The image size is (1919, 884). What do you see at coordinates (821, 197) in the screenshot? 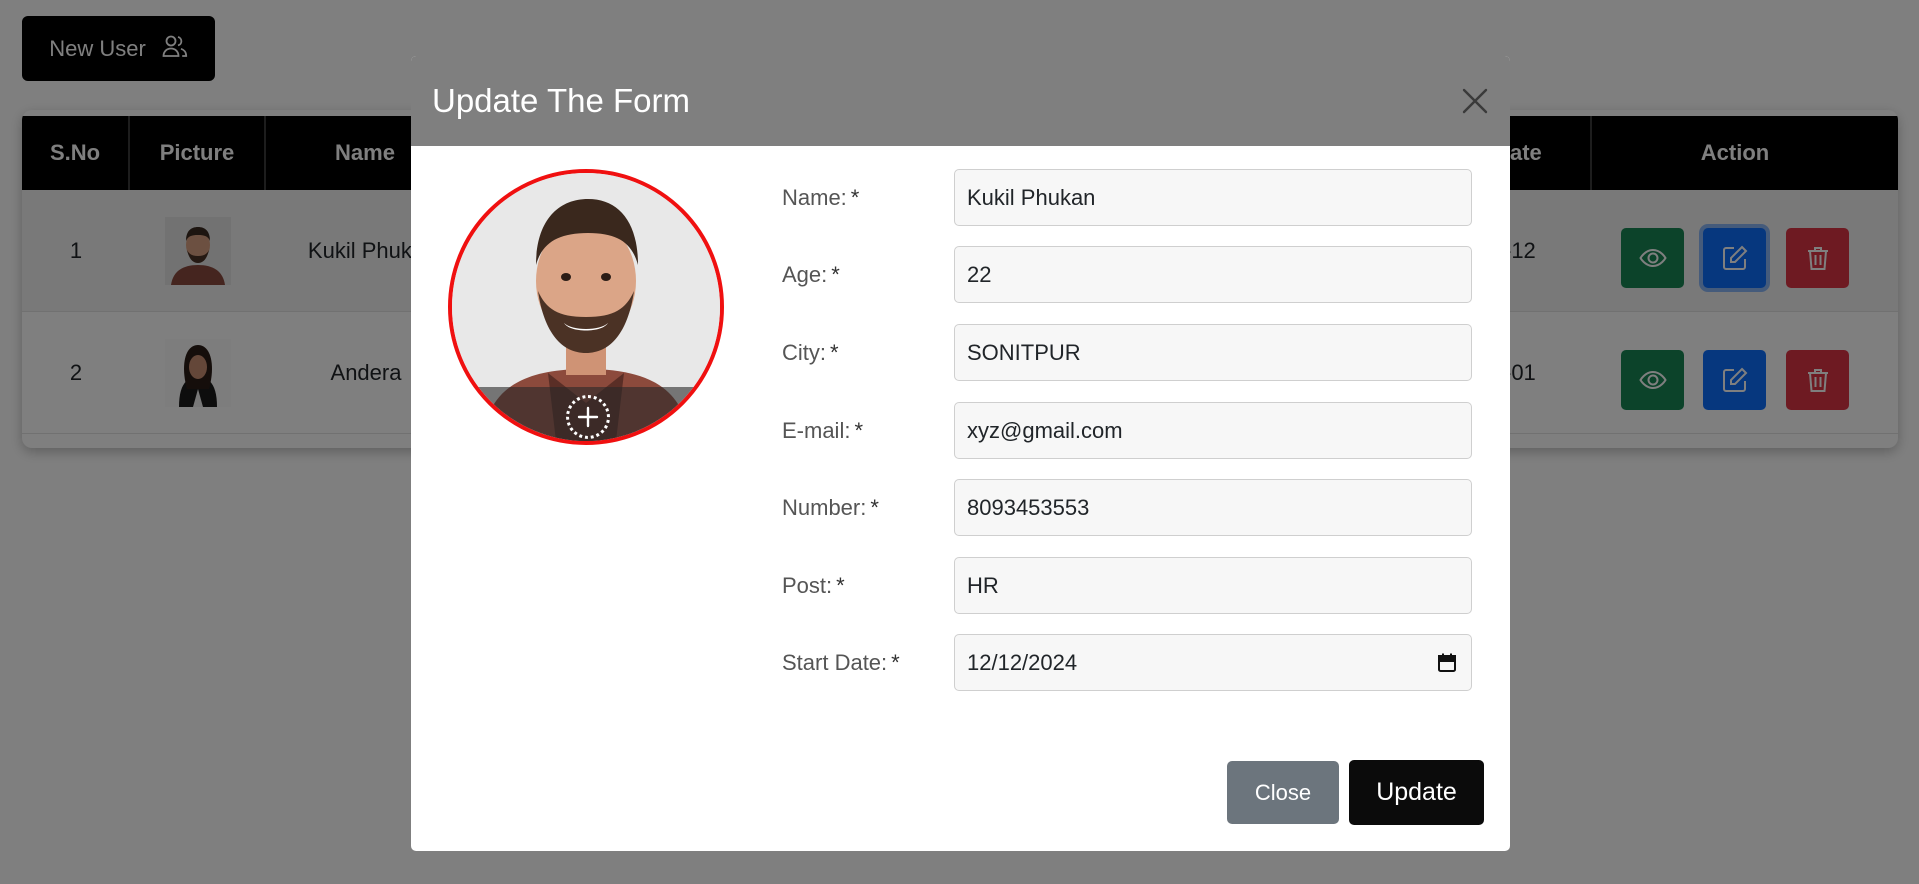
I see `name-label: Name: *` at bounding box center [821, 197].